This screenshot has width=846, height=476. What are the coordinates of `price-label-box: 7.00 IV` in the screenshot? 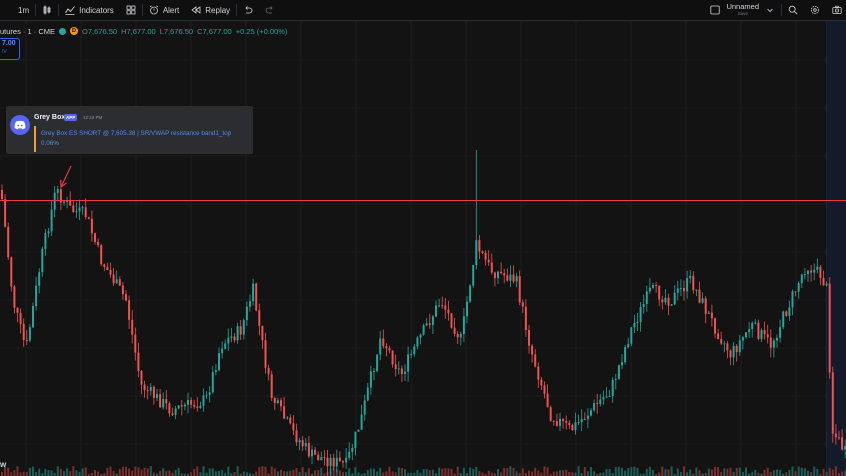 It's located at (10, 49).